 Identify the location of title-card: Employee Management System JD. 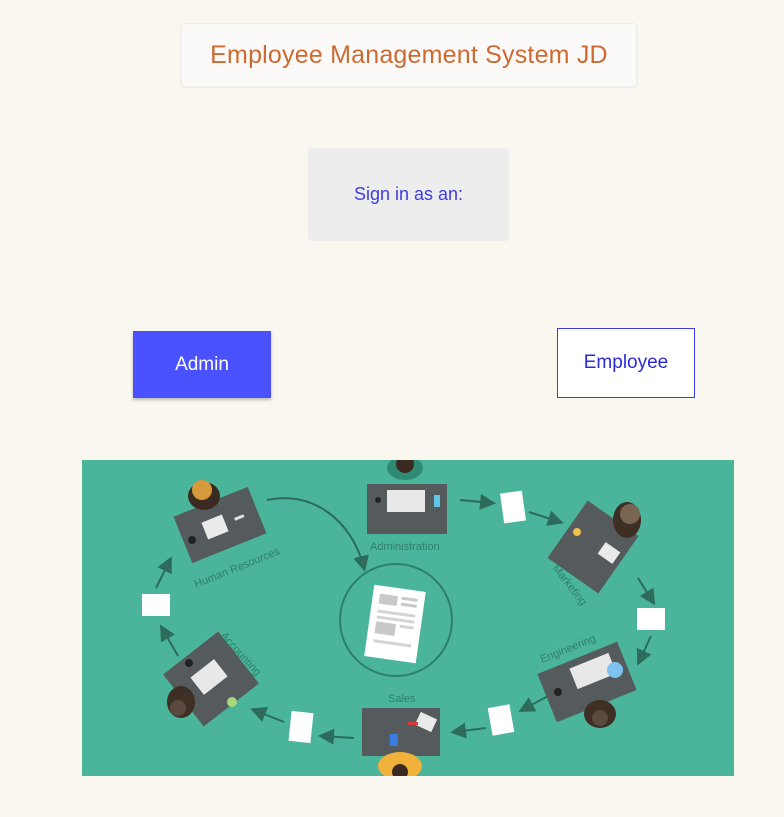
(409, 55).